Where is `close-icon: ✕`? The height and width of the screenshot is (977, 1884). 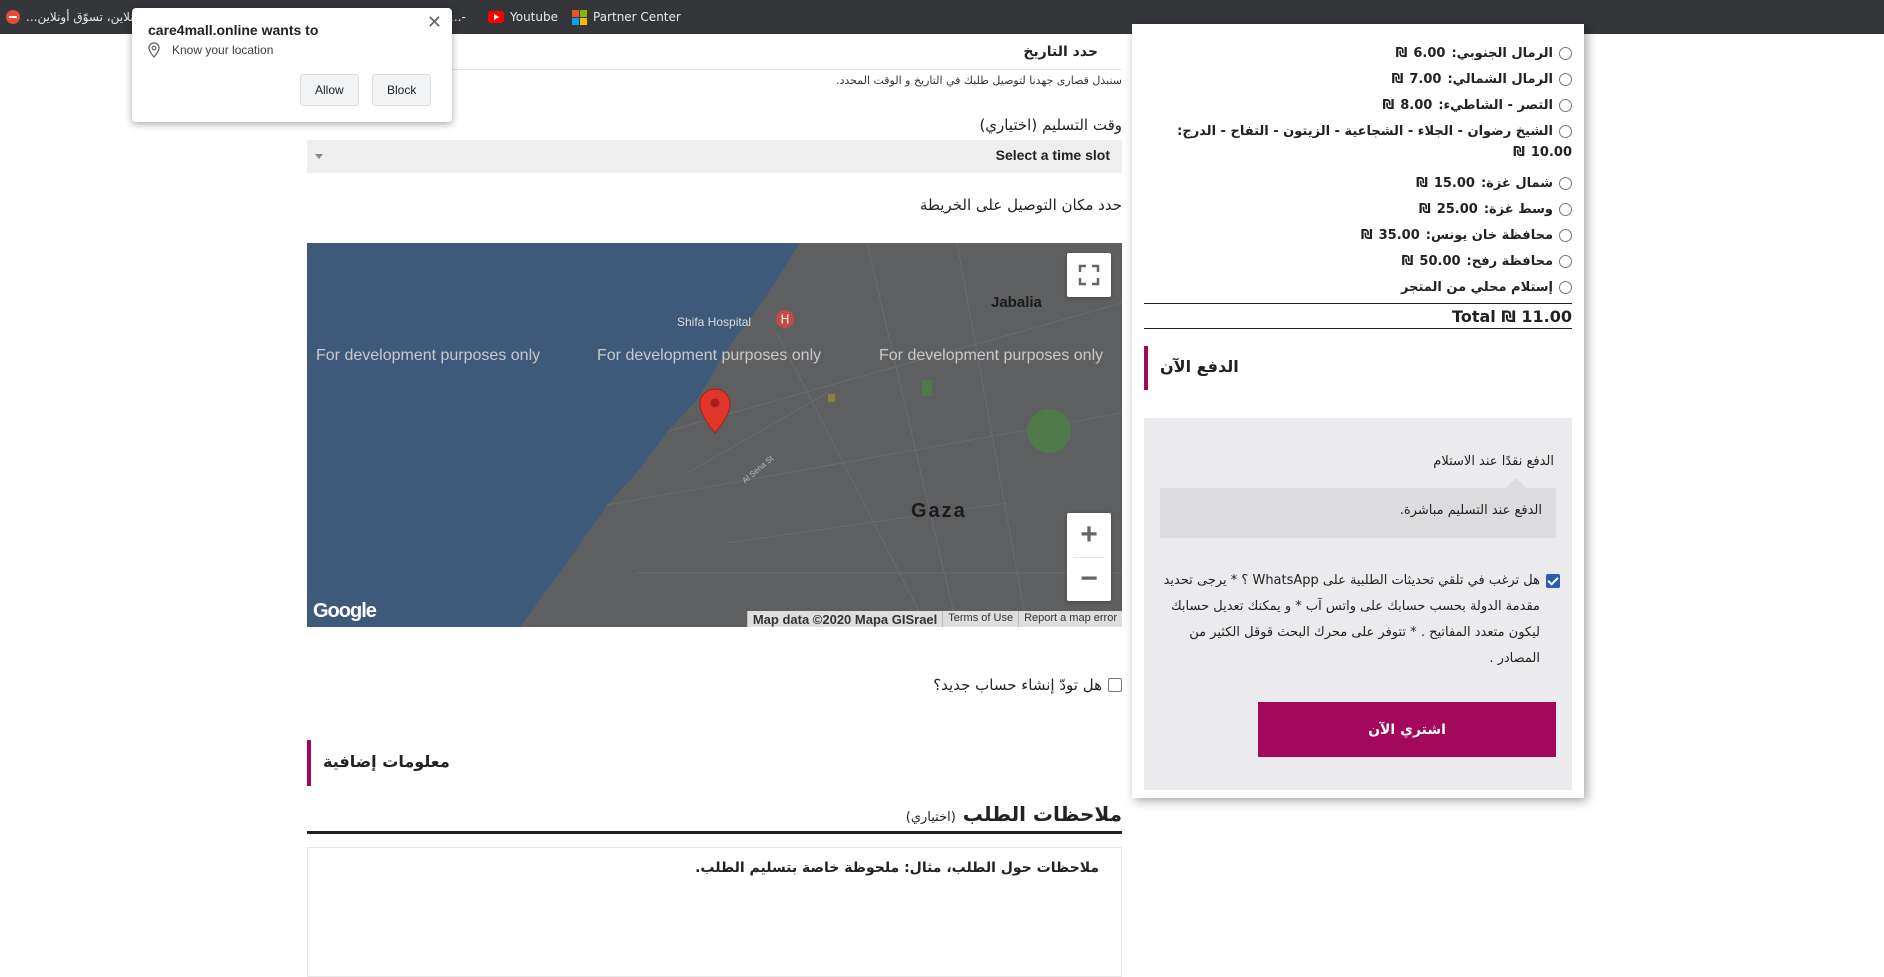
close-icon: ✕ is located at coordinates (434, 22).